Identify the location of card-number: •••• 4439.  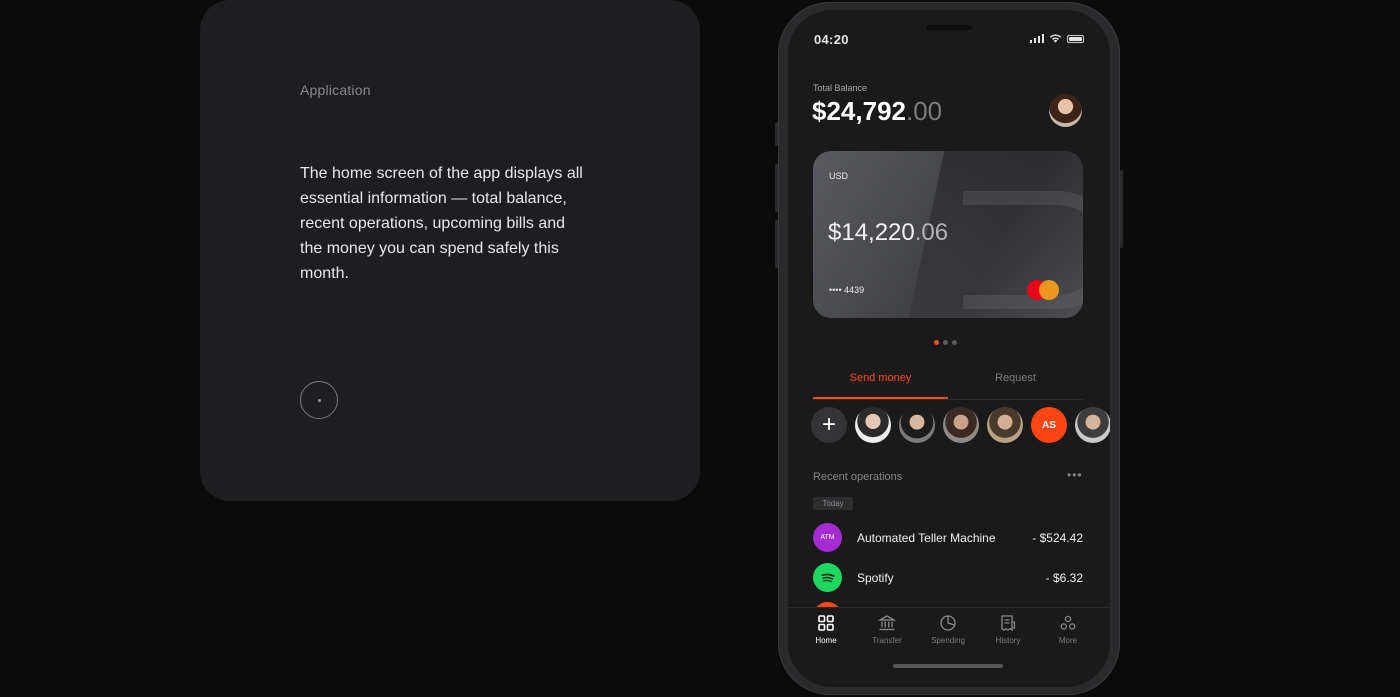
(847, 290).